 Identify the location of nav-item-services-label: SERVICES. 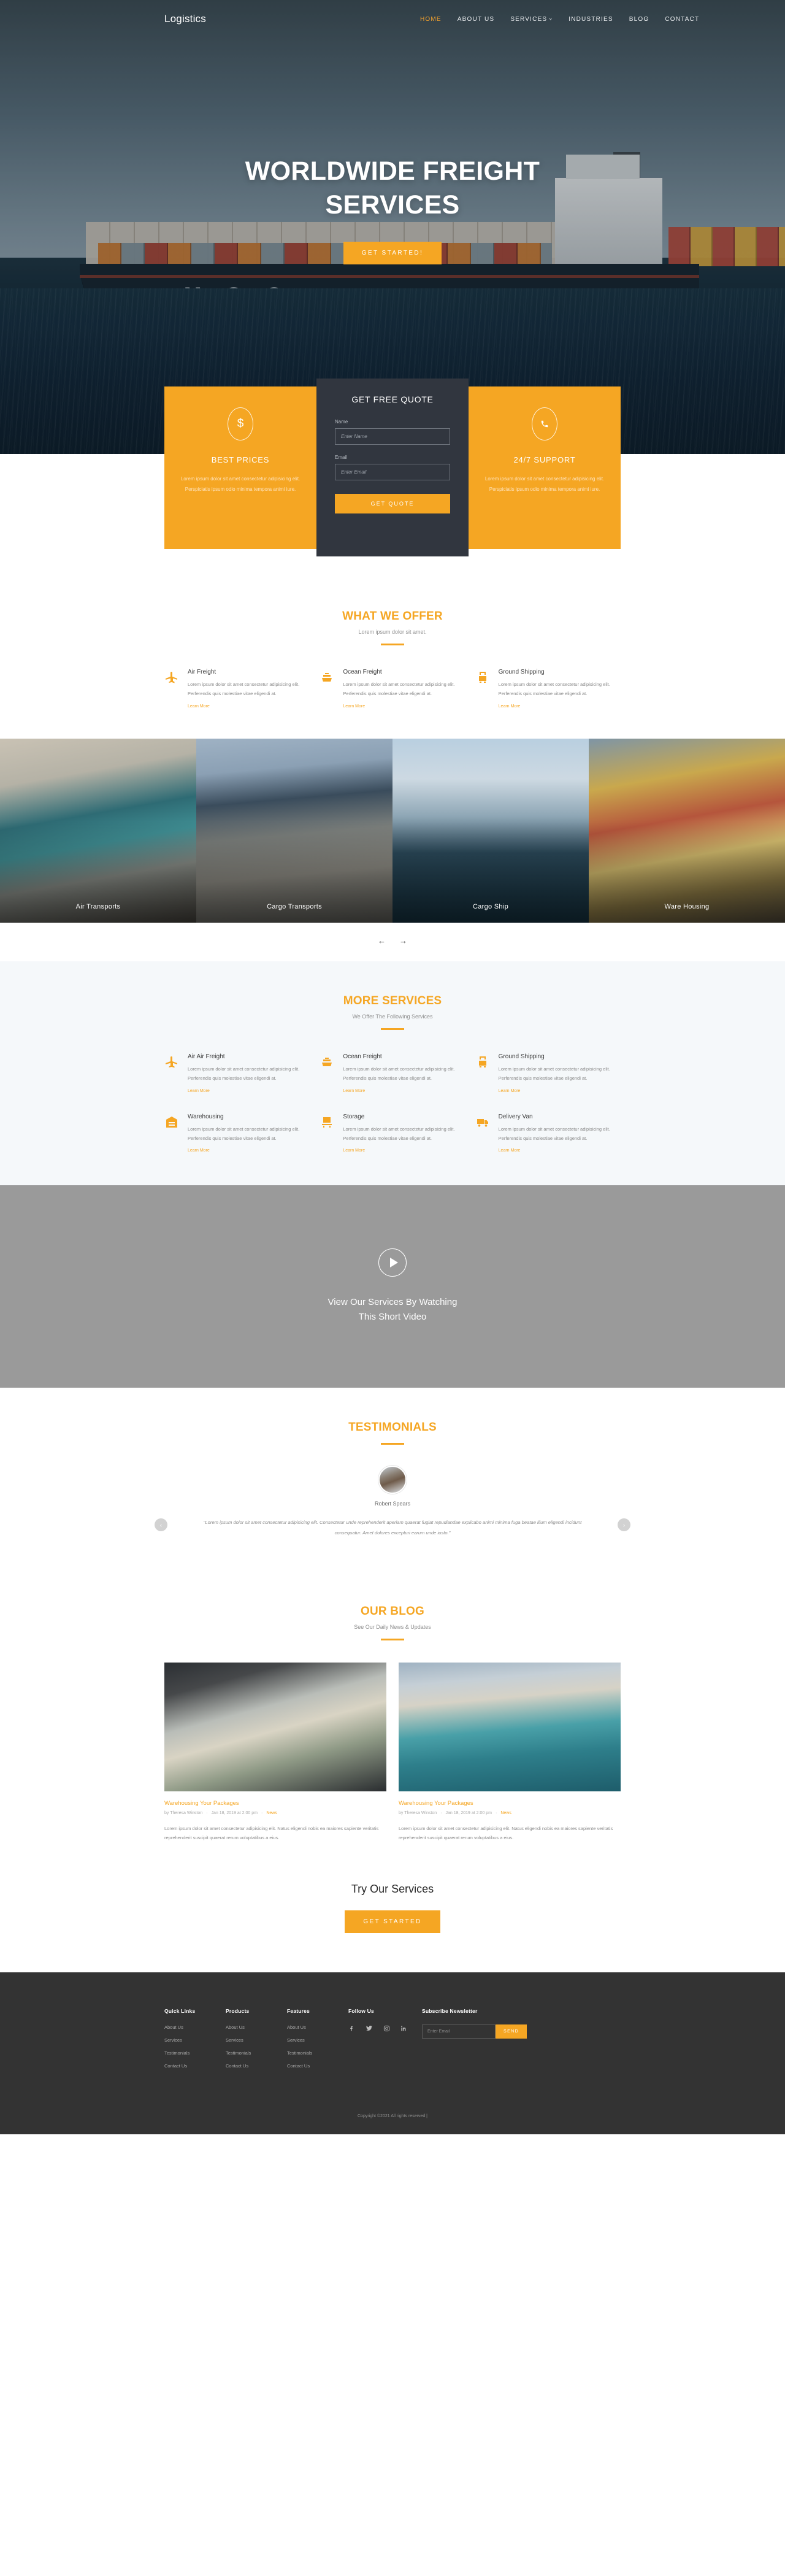
(529, 19).